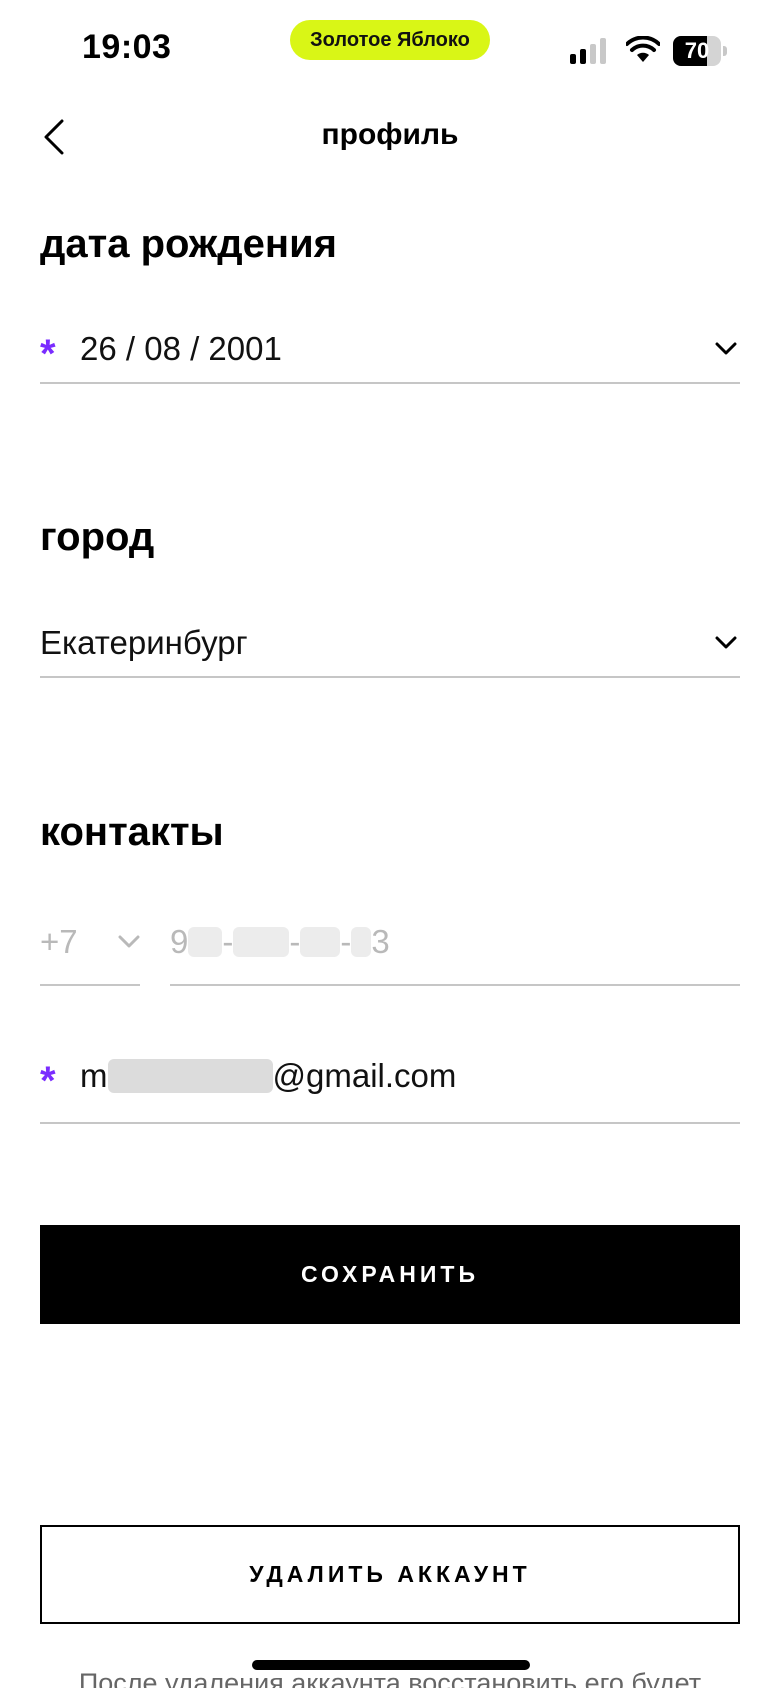  What do you see at coordinates (391, 1665) in the screenshot?
I see `home-indicator` at bounding box center [391, 1665].